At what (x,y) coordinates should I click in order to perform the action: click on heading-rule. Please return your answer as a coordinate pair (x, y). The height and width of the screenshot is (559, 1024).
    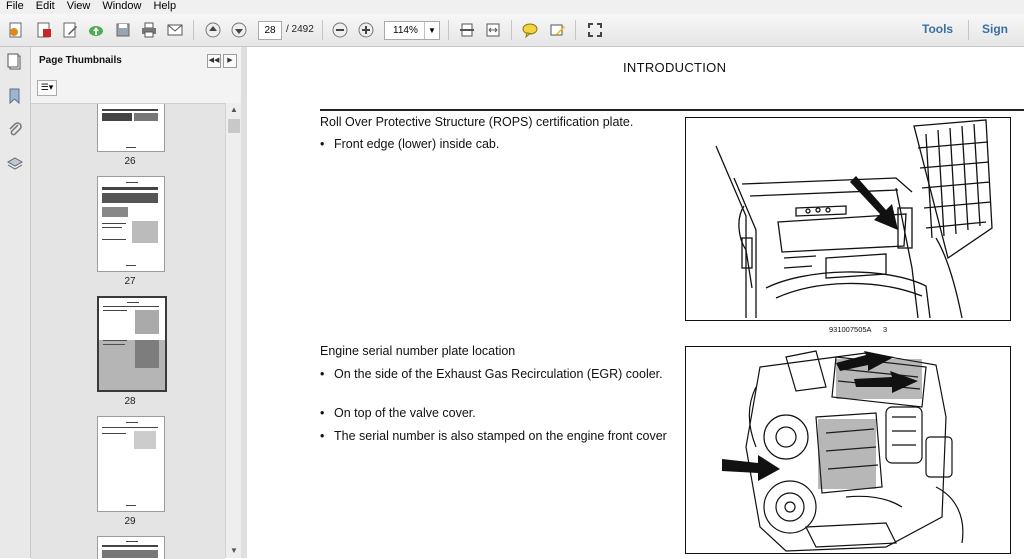
    Looking at the image, I should click on (672, 110).